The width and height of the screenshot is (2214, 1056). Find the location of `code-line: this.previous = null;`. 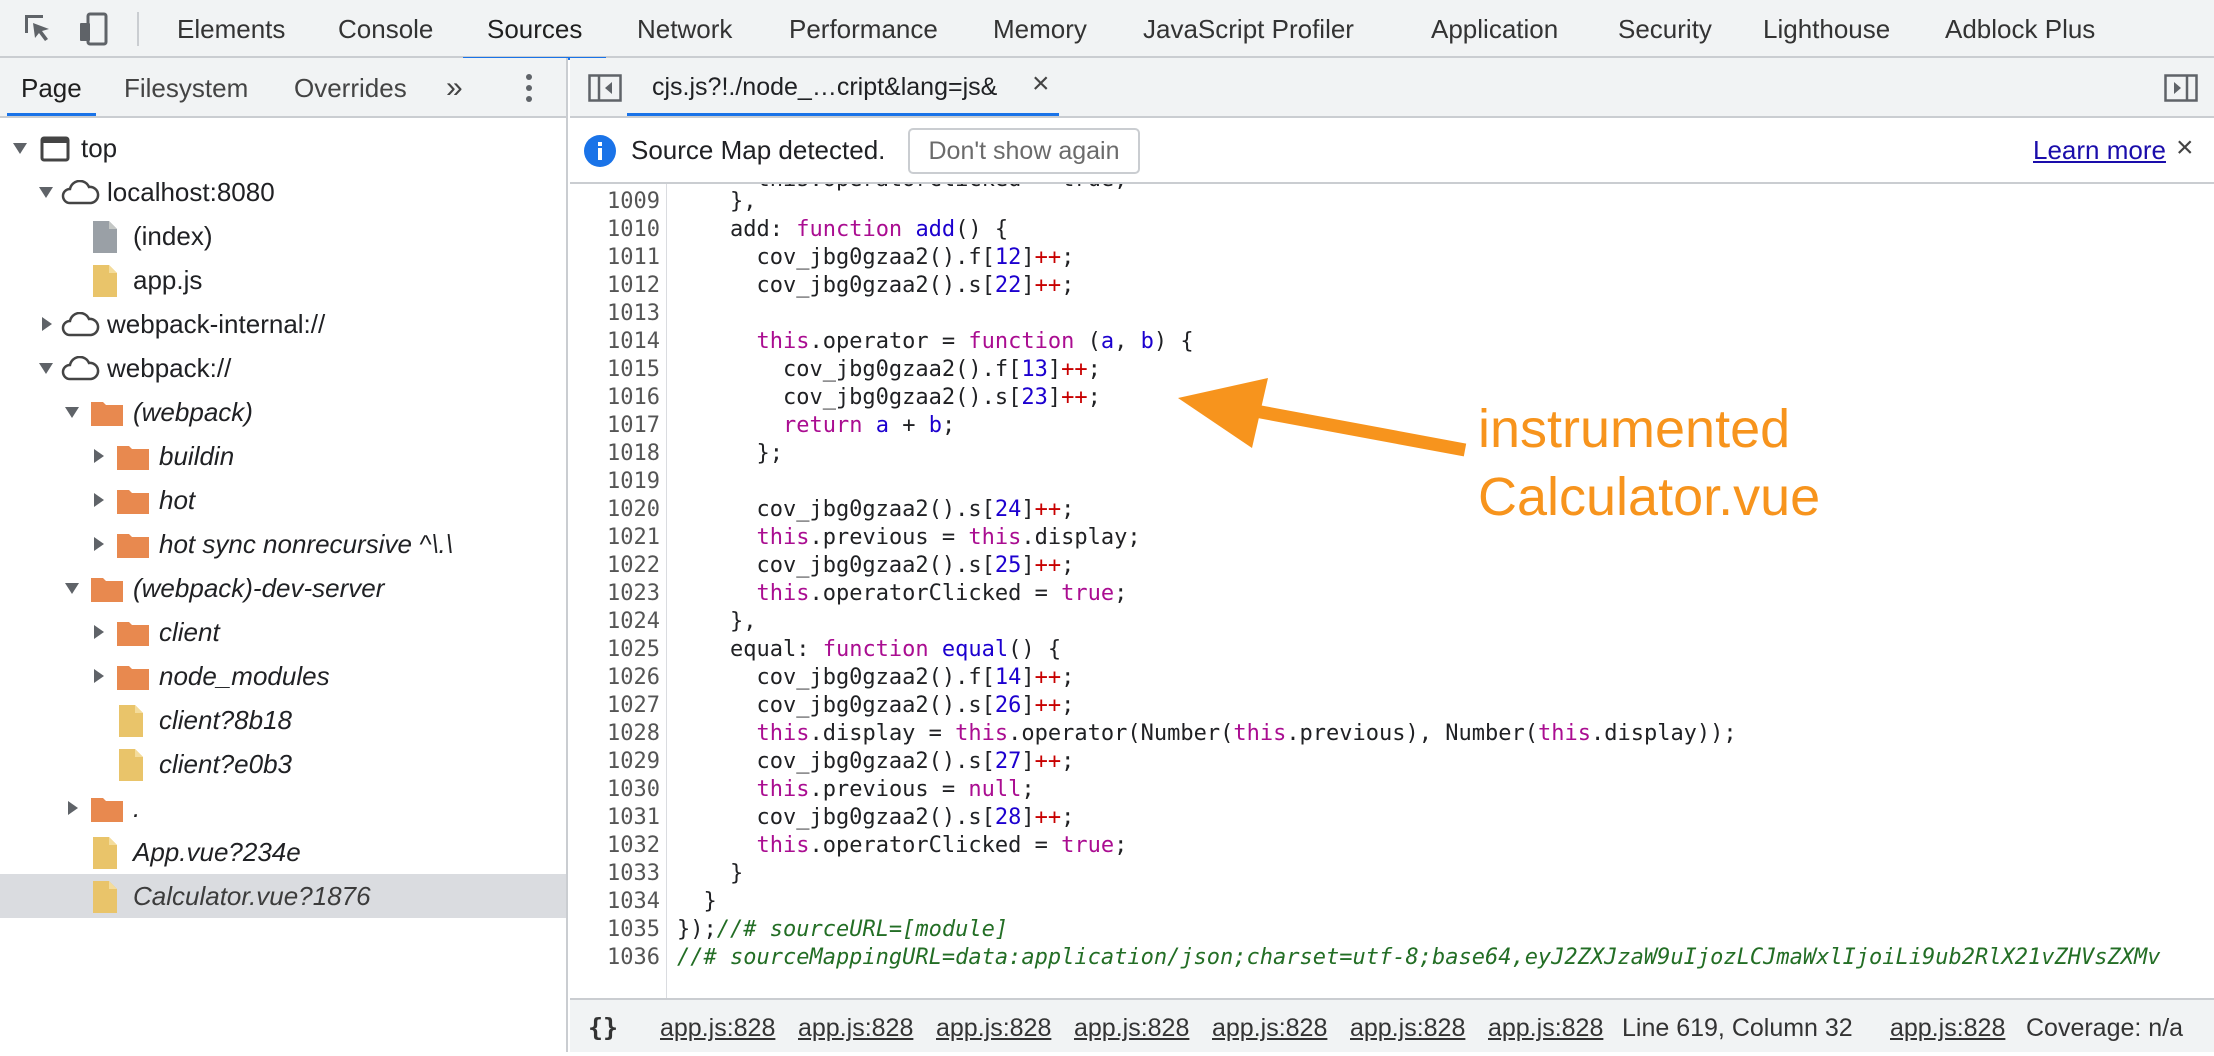

code-line: this.previous = null; is located at coordinates (855, 790).